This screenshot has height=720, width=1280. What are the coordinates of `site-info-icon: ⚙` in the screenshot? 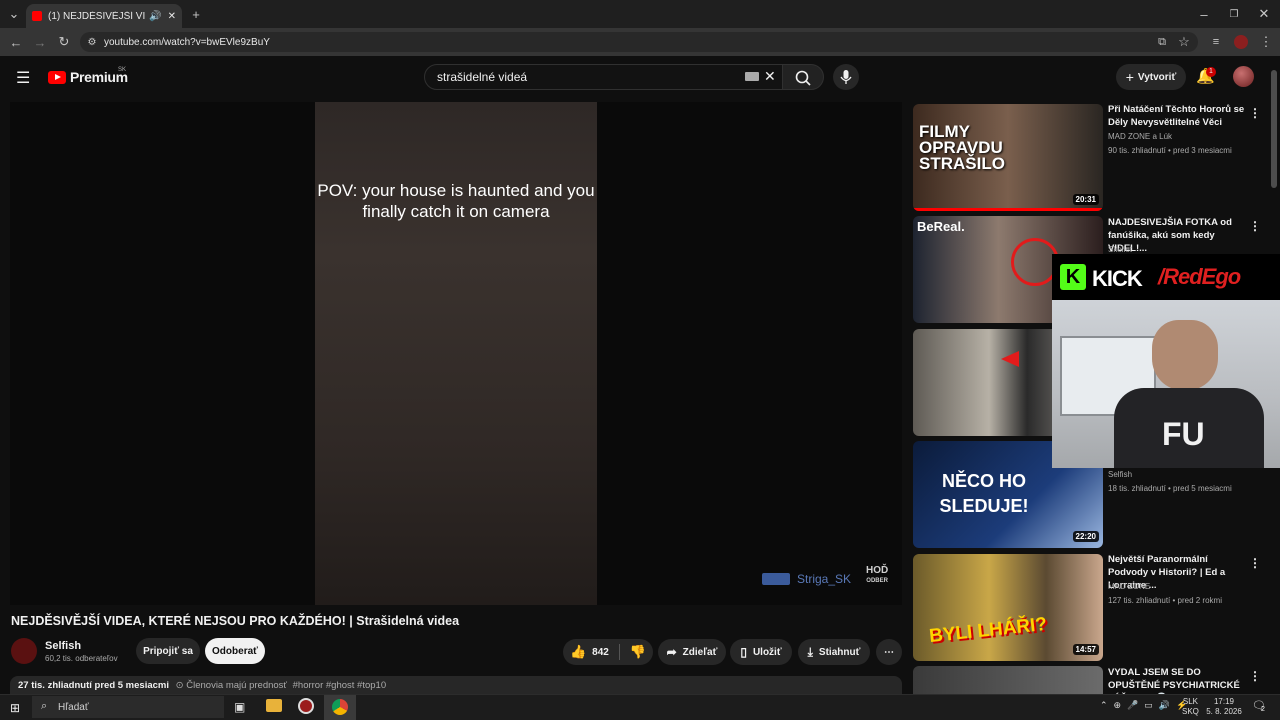 It's located at (92, 42).